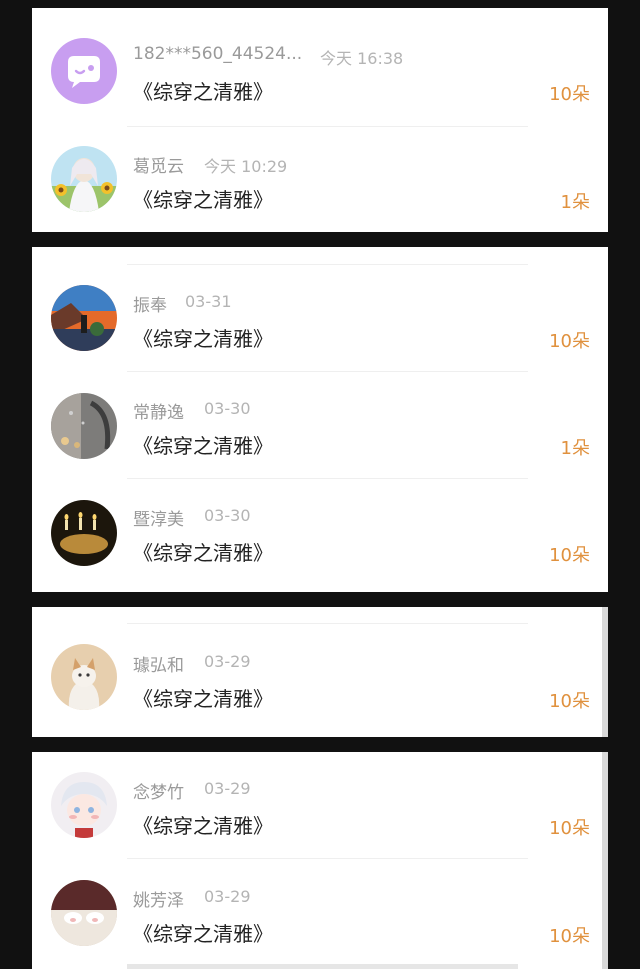 Image resolution: width=640 pixels, height=969 pixels. What do you see at coordinates (84, 318) in the screenshot?
I see `sunset-photo-avatar` at bounding box center [84, 318].